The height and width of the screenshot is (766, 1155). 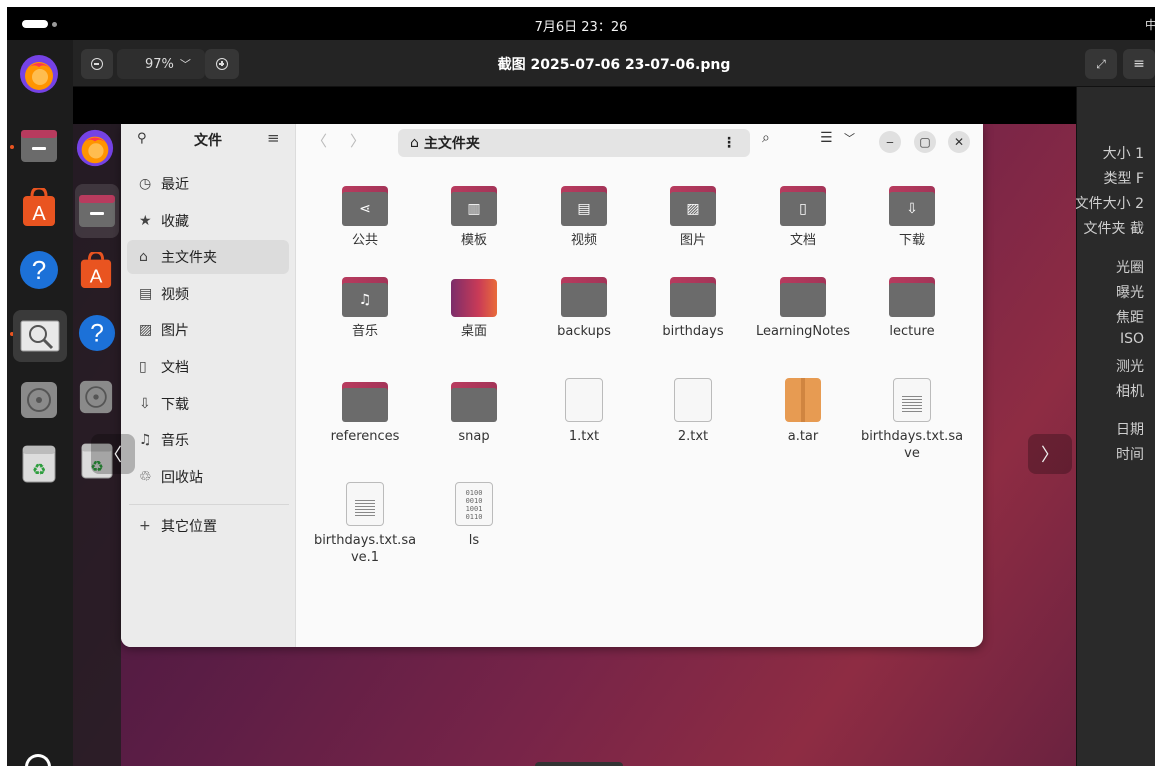 What do you see at coordinates (849, 138) in the screenshot?
I see `view-options-chevron-icon: ﹀` at bounding box center [849, 138].